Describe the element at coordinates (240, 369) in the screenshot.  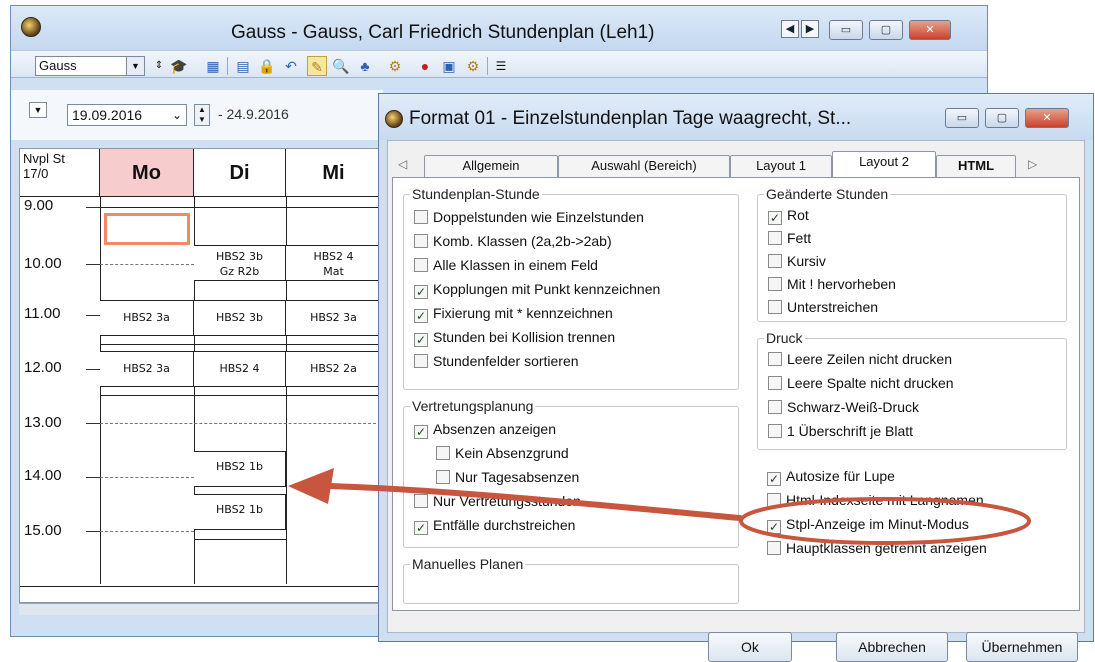
I see `lesson-cell: HBS2 4` at that location.